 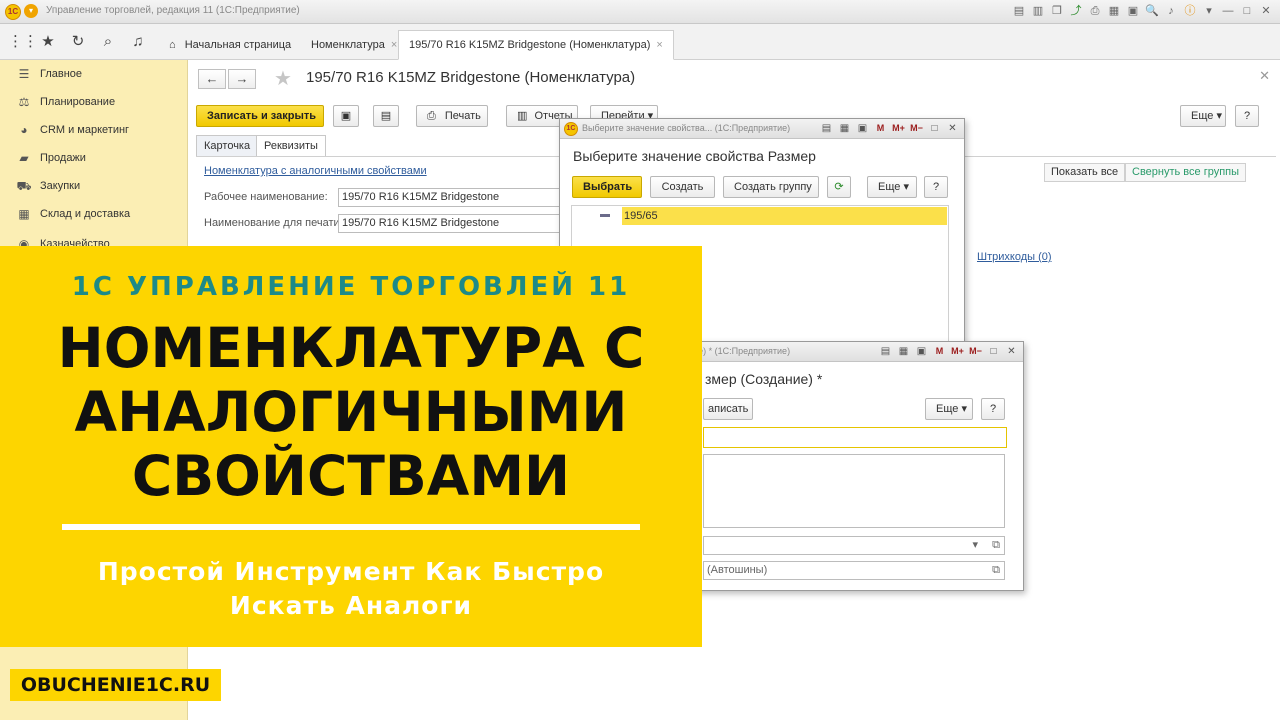 What do you see at coordinates (283, 78) in the screenshot?
I see `favorite-star-icon: ★` at bounding box center [283, 78].